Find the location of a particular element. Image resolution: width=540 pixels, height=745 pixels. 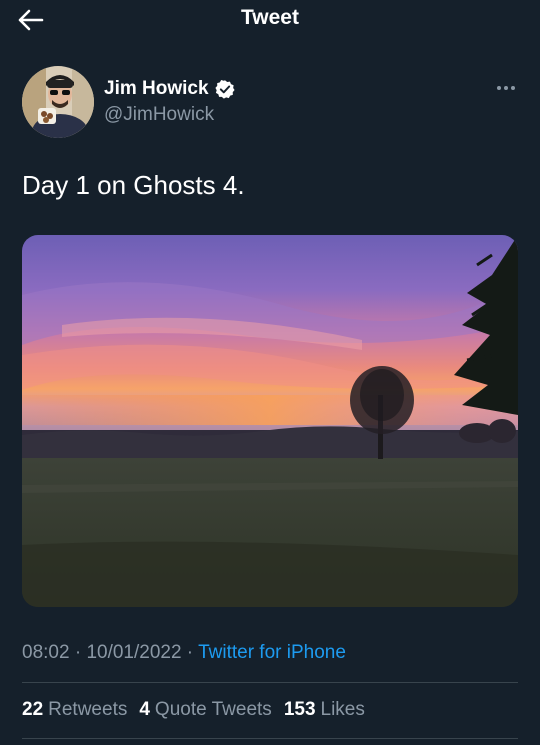

tweet-text: Day 1 on Ghosts 4. is located at coordinates (133, 185).